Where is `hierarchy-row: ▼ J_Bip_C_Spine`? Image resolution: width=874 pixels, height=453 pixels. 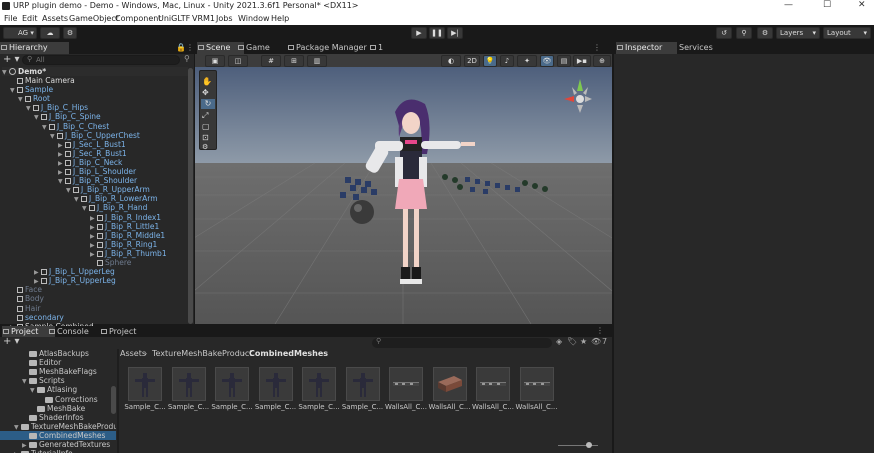 hierarchy-row: ▼ J_Bip_C_Spine is located at coordinates (67, 116).